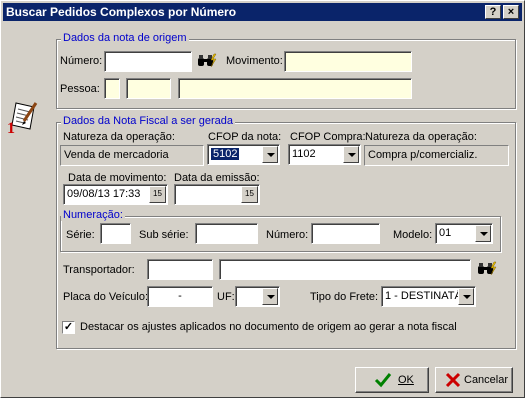  What do you see at coordinates (115, 233) in the screenshot?
I see `serie-input` at bounding box center [115, 233].